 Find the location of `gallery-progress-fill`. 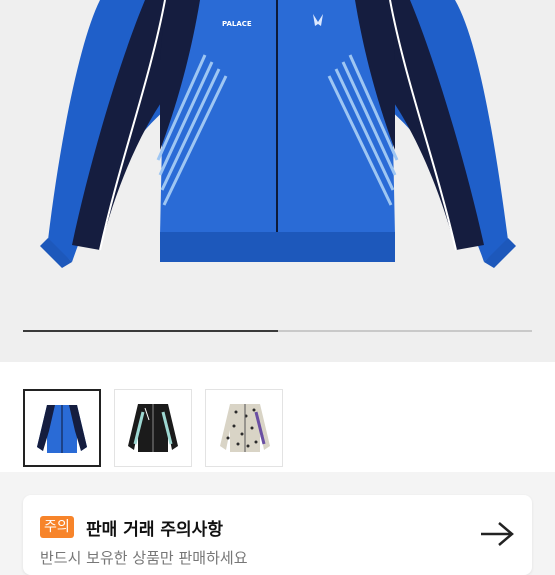

gallery-progress-fill is located at coordinates (150, 331).